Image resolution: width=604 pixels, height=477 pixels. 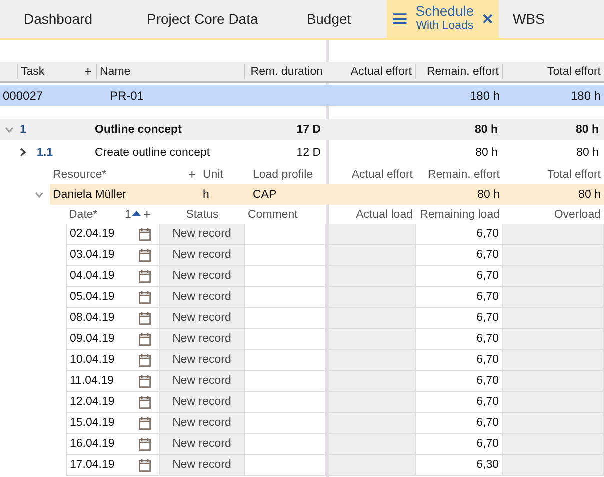 I want to click on date-field: 03.04.19, so click(x=113, y=255).